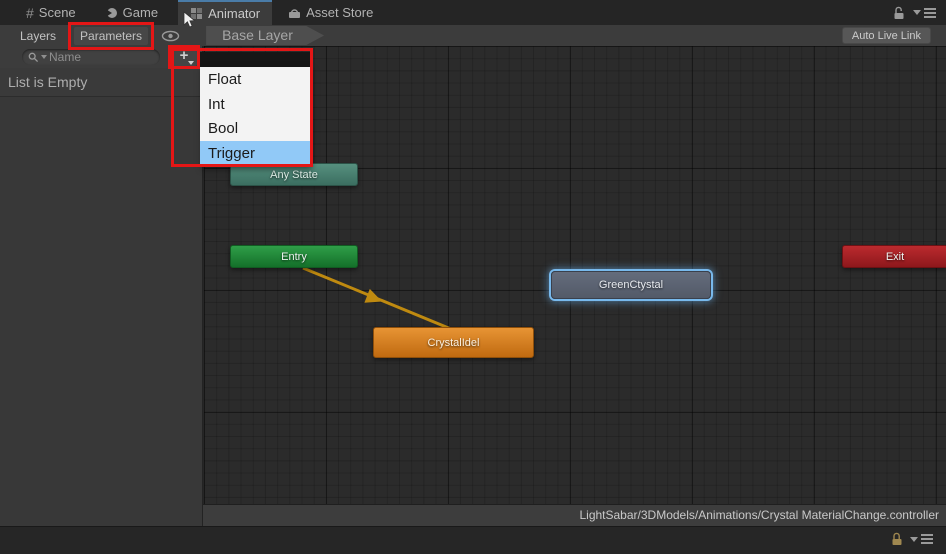  I want to click on node-entry: Entry, so click(294, 256).